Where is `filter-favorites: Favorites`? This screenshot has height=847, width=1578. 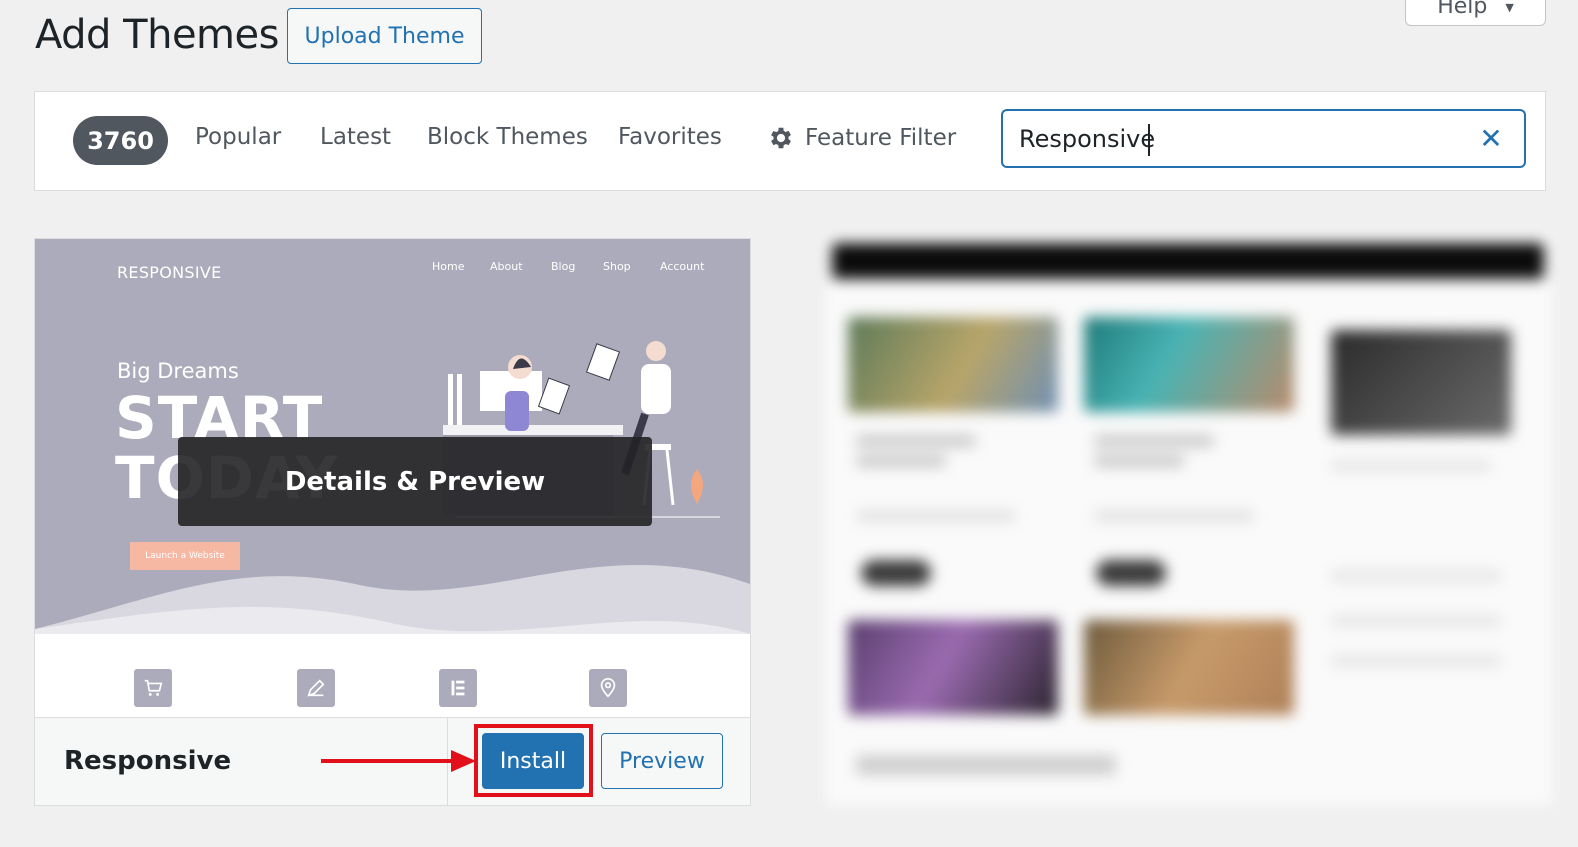 filter-favorites: Favorites is located at coordinates (670, 137).